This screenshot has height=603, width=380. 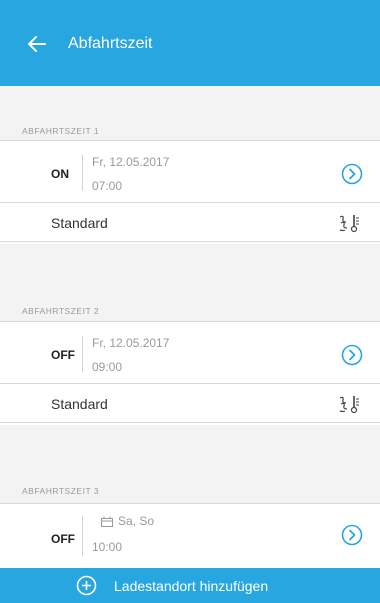 I want to click on departure-1-profile-row: Standard, so click(x=190, y=222).